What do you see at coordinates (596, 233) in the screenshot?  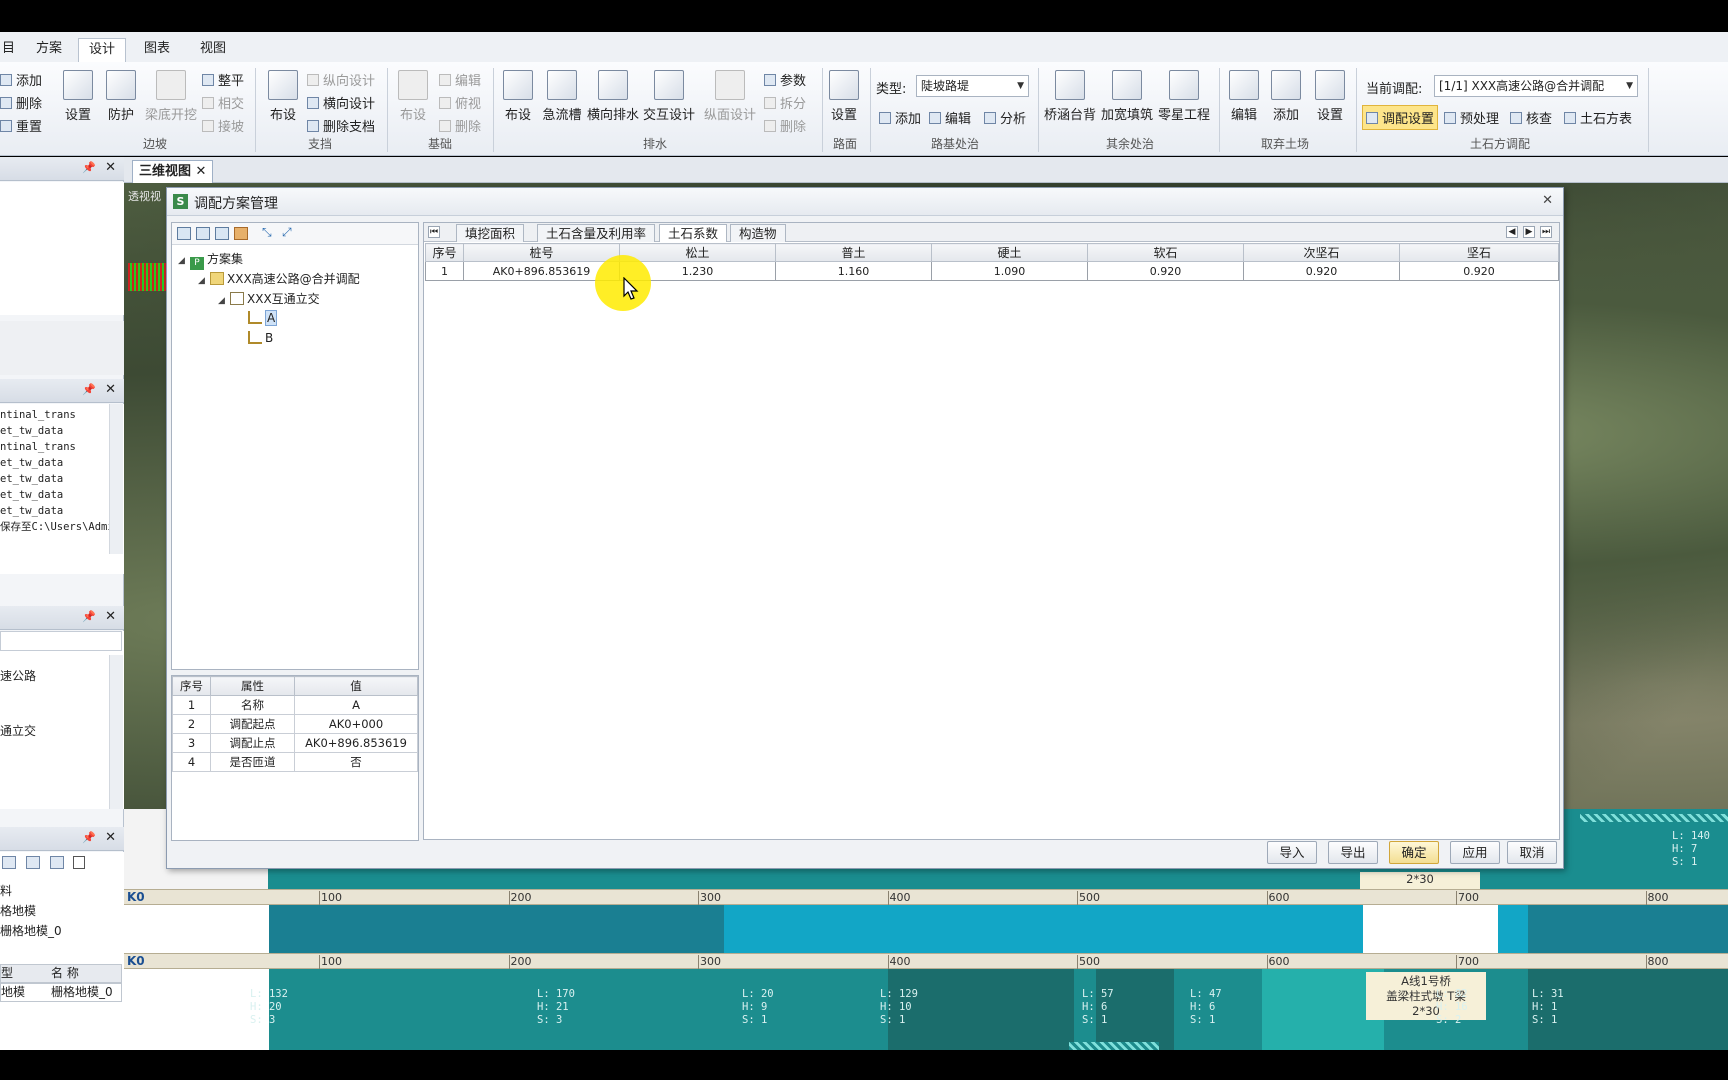 I see `tab-earth-content: 土石含量及利用率` at bounding box center [596, 233].